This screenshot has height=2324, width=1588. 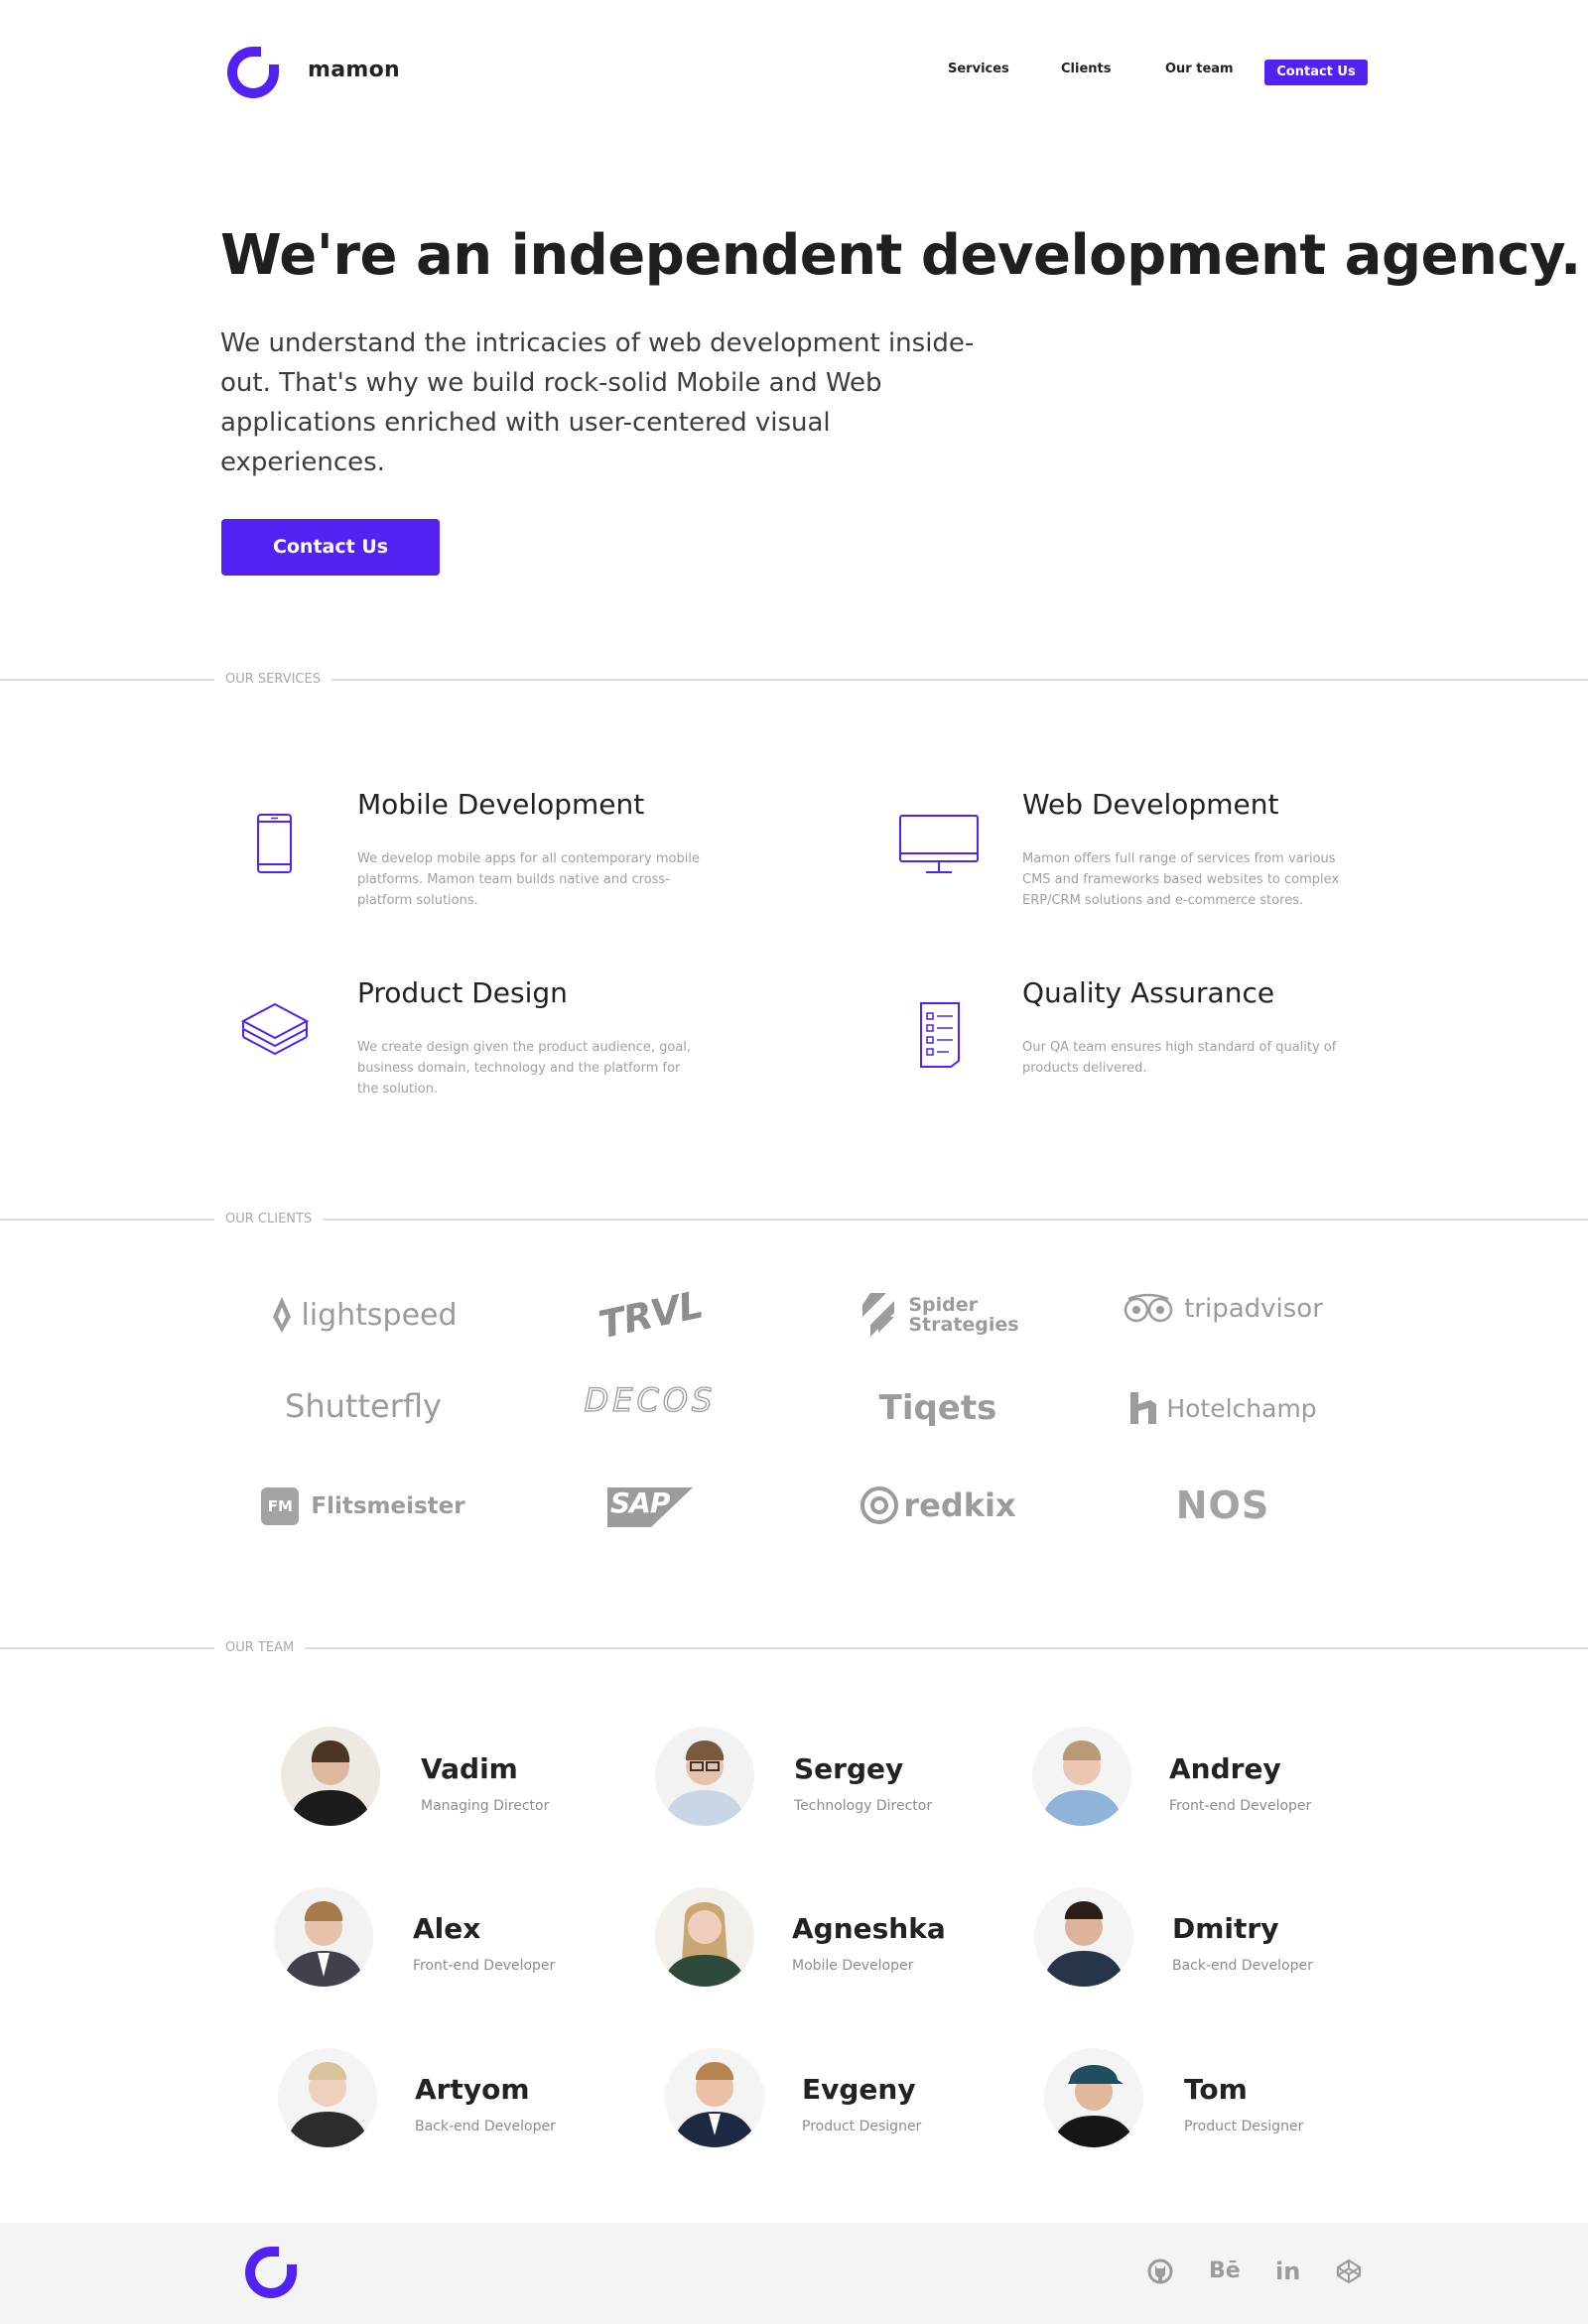 I want to click on team-section-label: OUR TEAM, so click(x=260, y=1647).